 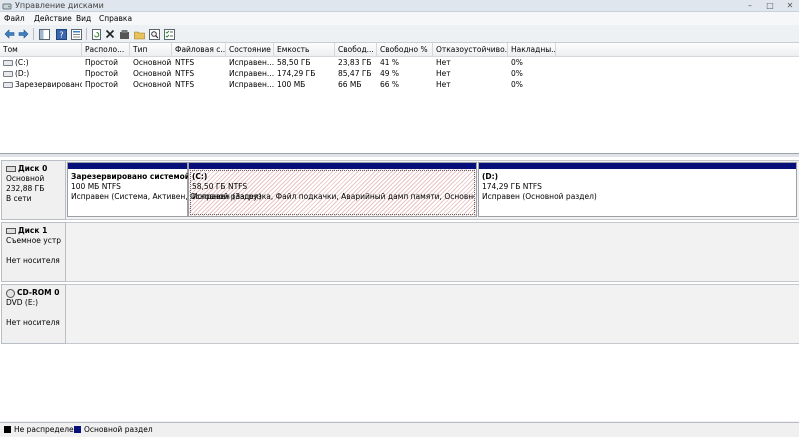 I want to click on help-icon: ?, so click(x=61, y=34).